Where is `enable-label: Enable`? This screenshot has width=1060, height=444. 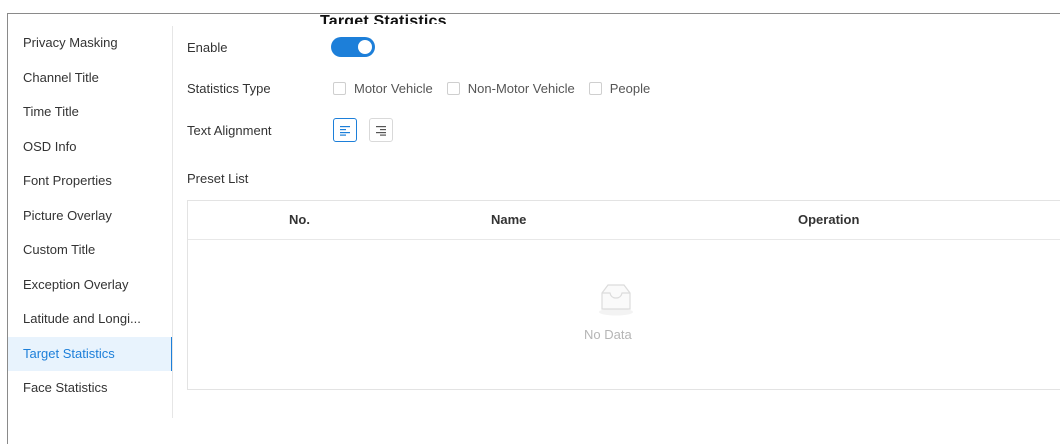 enable-label: Enable is located at coordinates (207, 47).